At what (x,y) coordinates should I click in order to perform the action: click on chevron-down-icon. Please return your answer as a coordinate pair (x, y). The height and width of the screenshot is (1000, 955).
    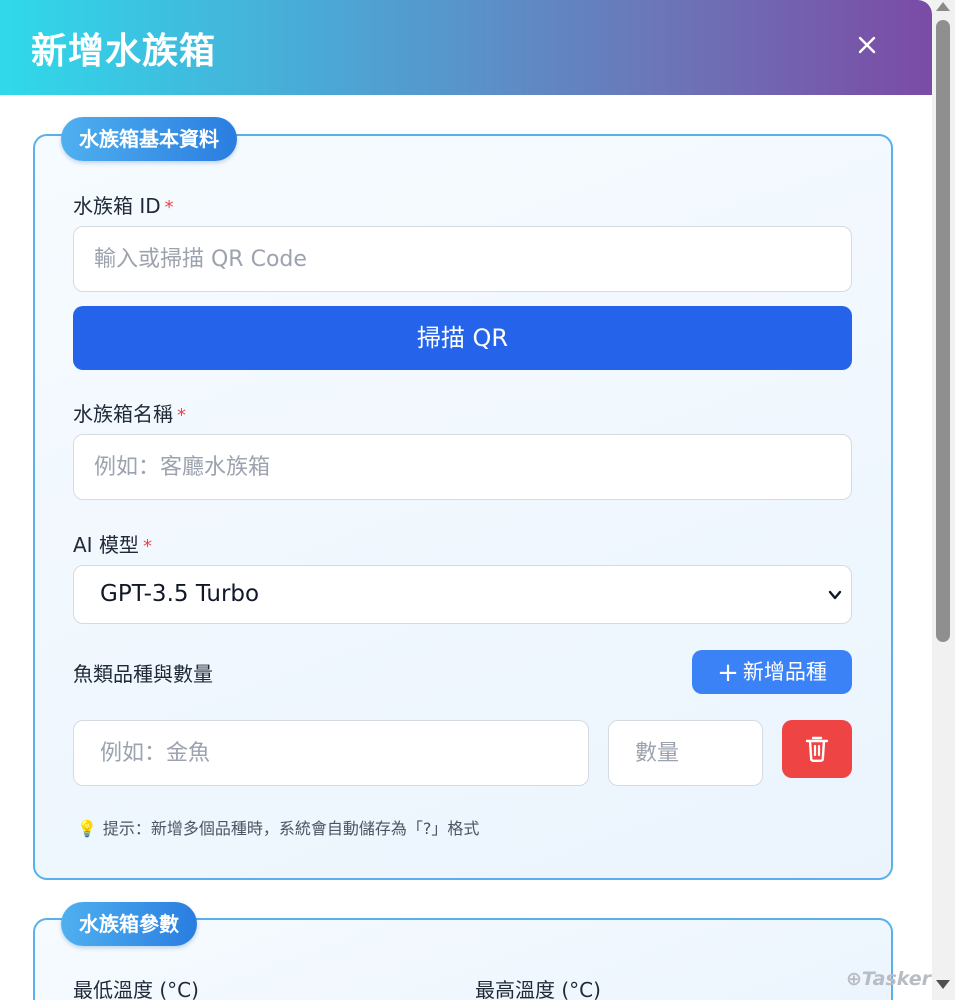
    Looking at the image, I should click on (835, 595).